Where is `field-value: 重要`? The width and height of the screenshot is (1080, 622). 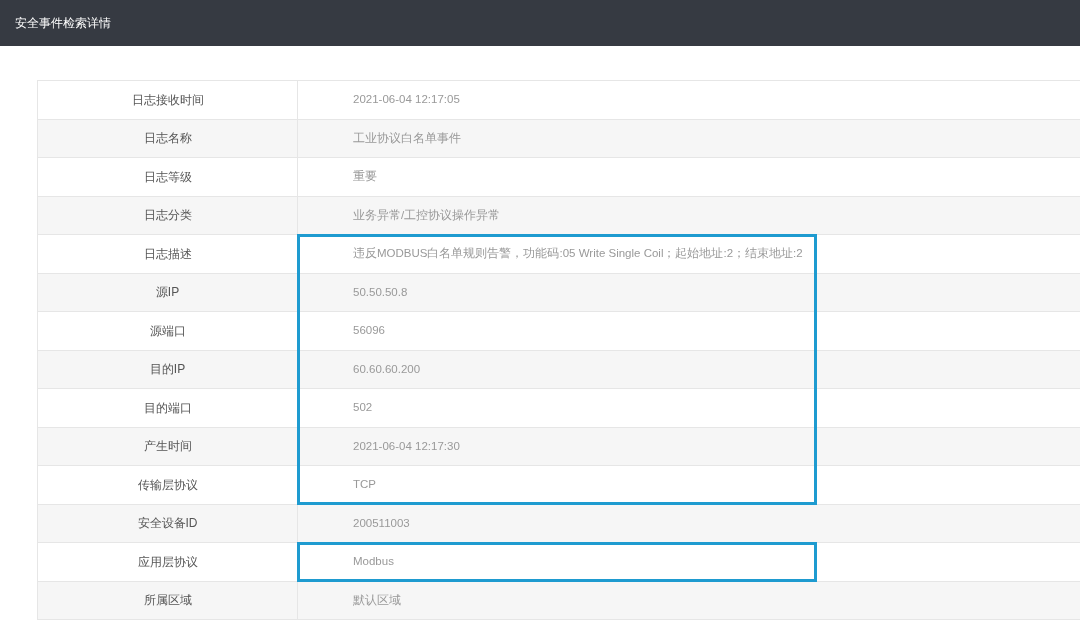 field-value: 重要 is located at coordinates (365, 177).